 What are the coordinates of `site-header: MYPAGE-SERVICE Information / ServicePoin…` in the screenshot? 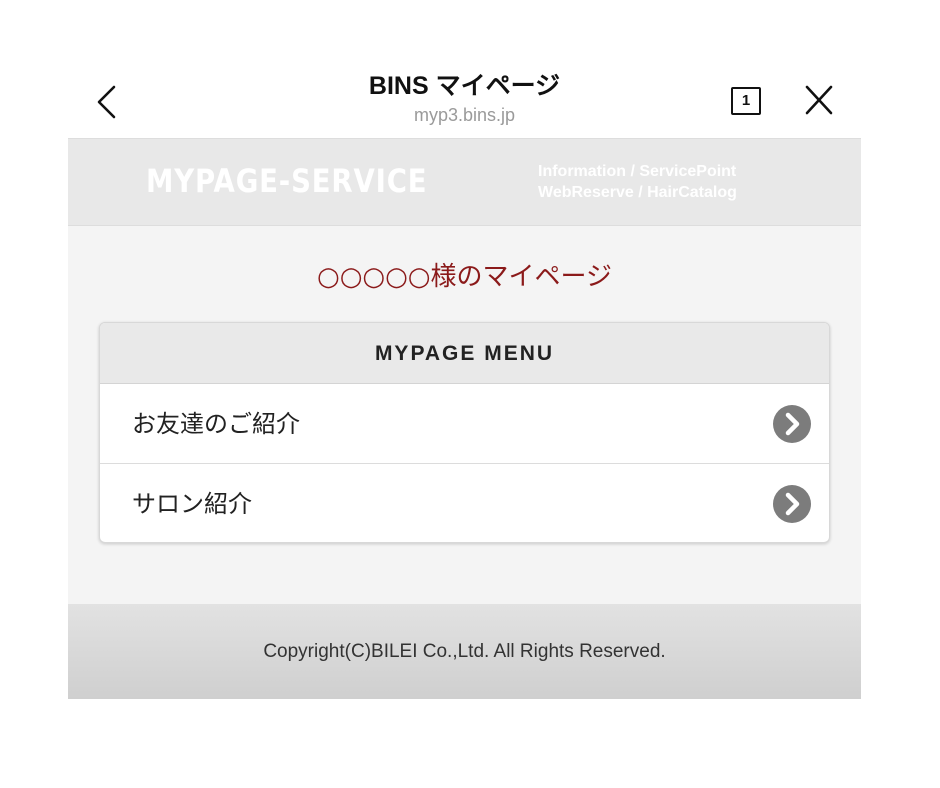 It's located at (464, 182).